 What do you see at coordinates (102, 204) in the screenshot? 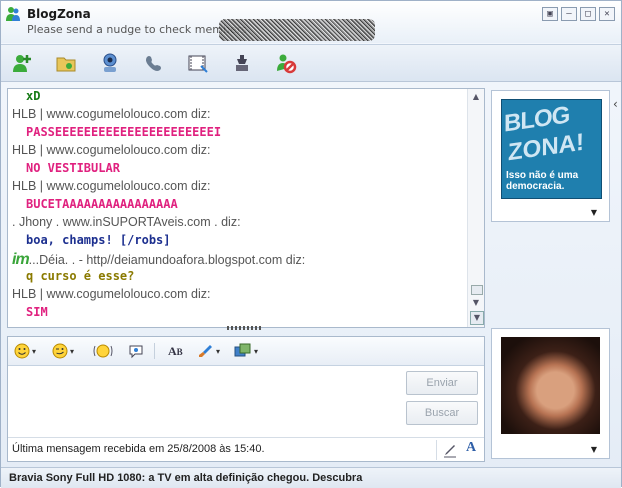
I see `message-text: BUCETAAAAAAAAAAAAAAAA` at bounding box center [102, 204].